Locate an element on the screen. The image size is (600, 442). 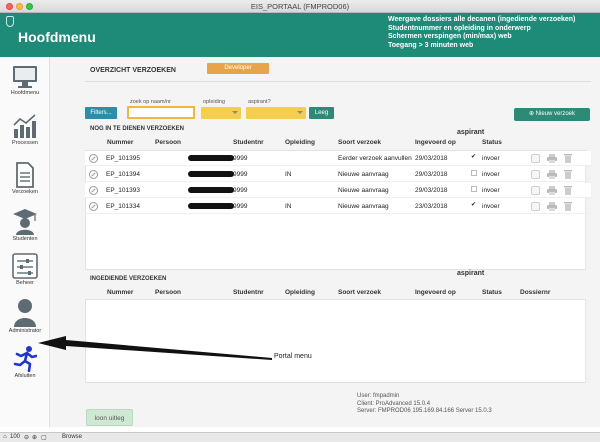
status-bar: ⌂ 100 ⊖ ⊕ ▢ Browse is located at coordinates (300, 437).